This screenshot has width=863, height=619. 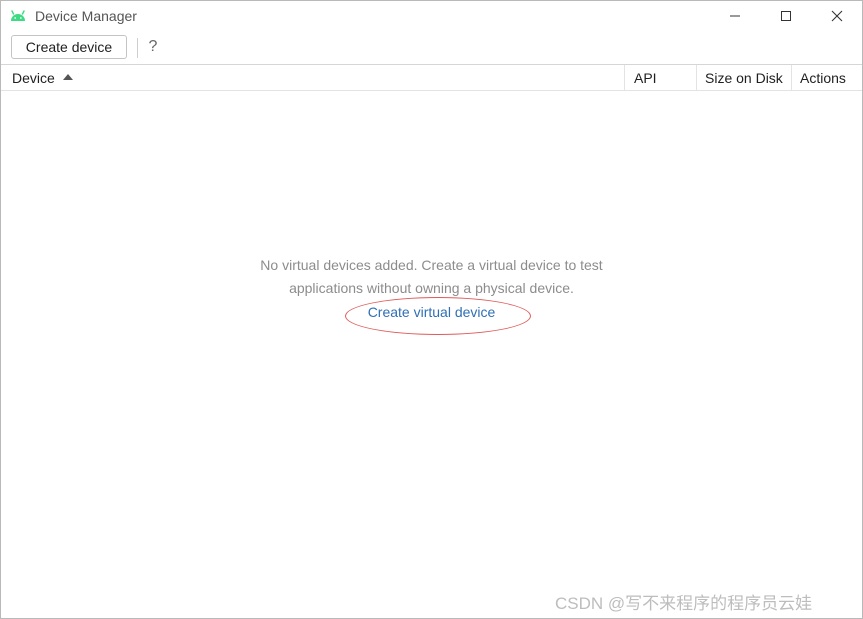 I want to click on close-icon, so click(x=837, y=16).